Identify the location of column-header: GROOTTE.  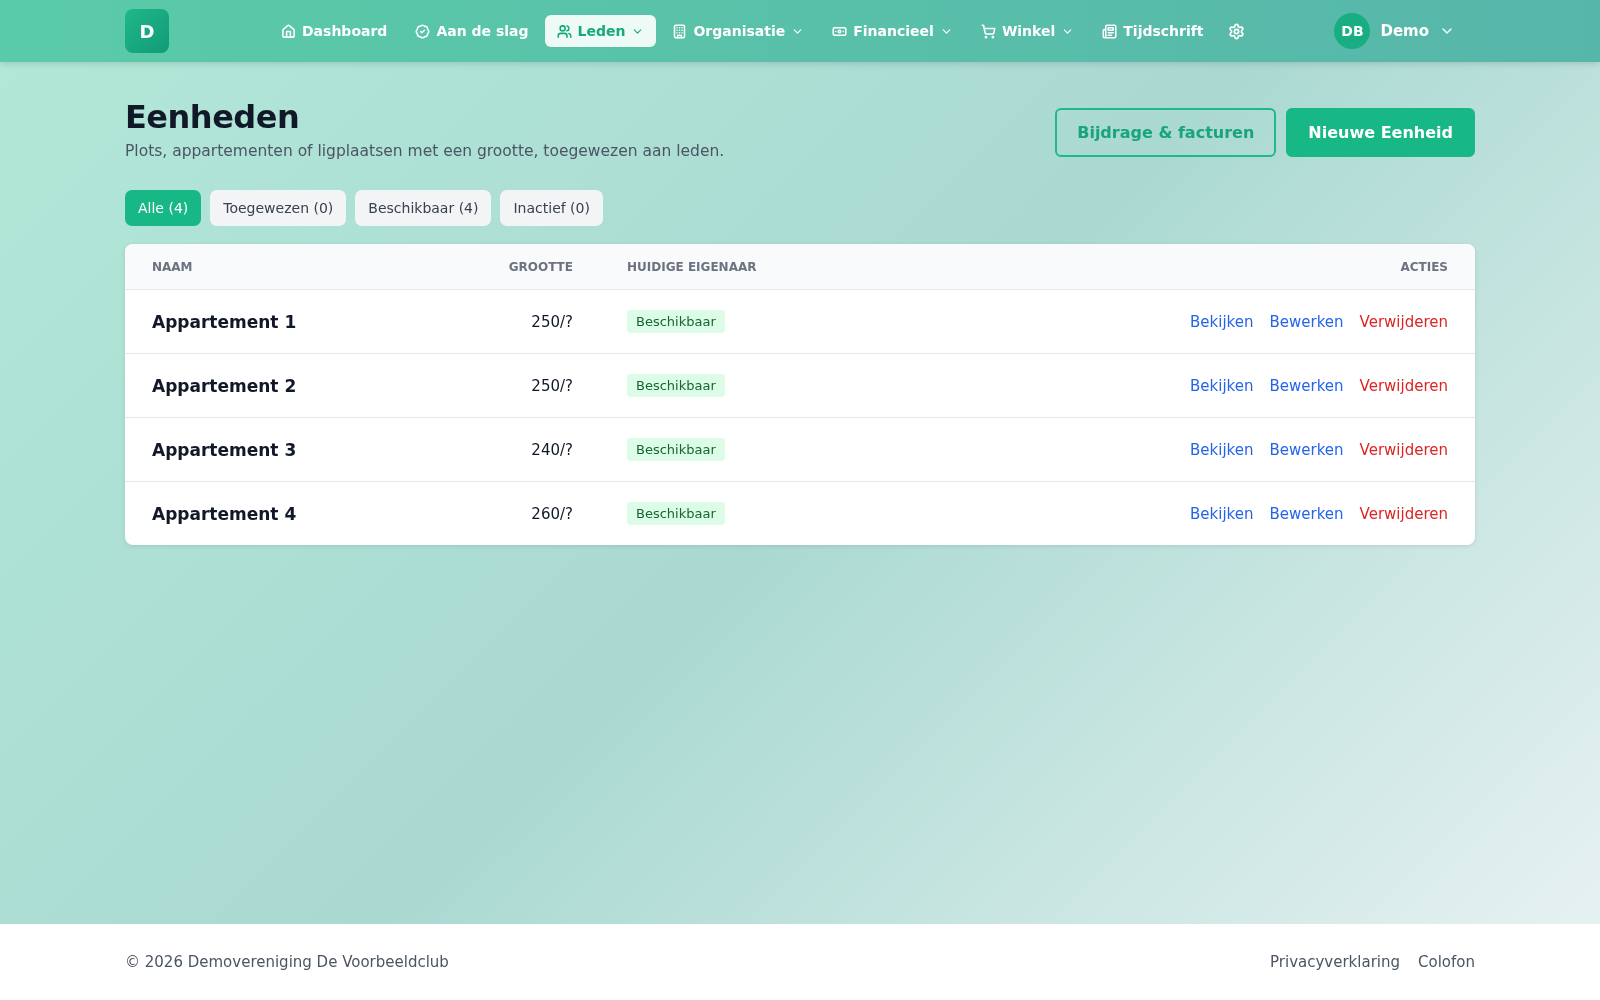
(540, 266).